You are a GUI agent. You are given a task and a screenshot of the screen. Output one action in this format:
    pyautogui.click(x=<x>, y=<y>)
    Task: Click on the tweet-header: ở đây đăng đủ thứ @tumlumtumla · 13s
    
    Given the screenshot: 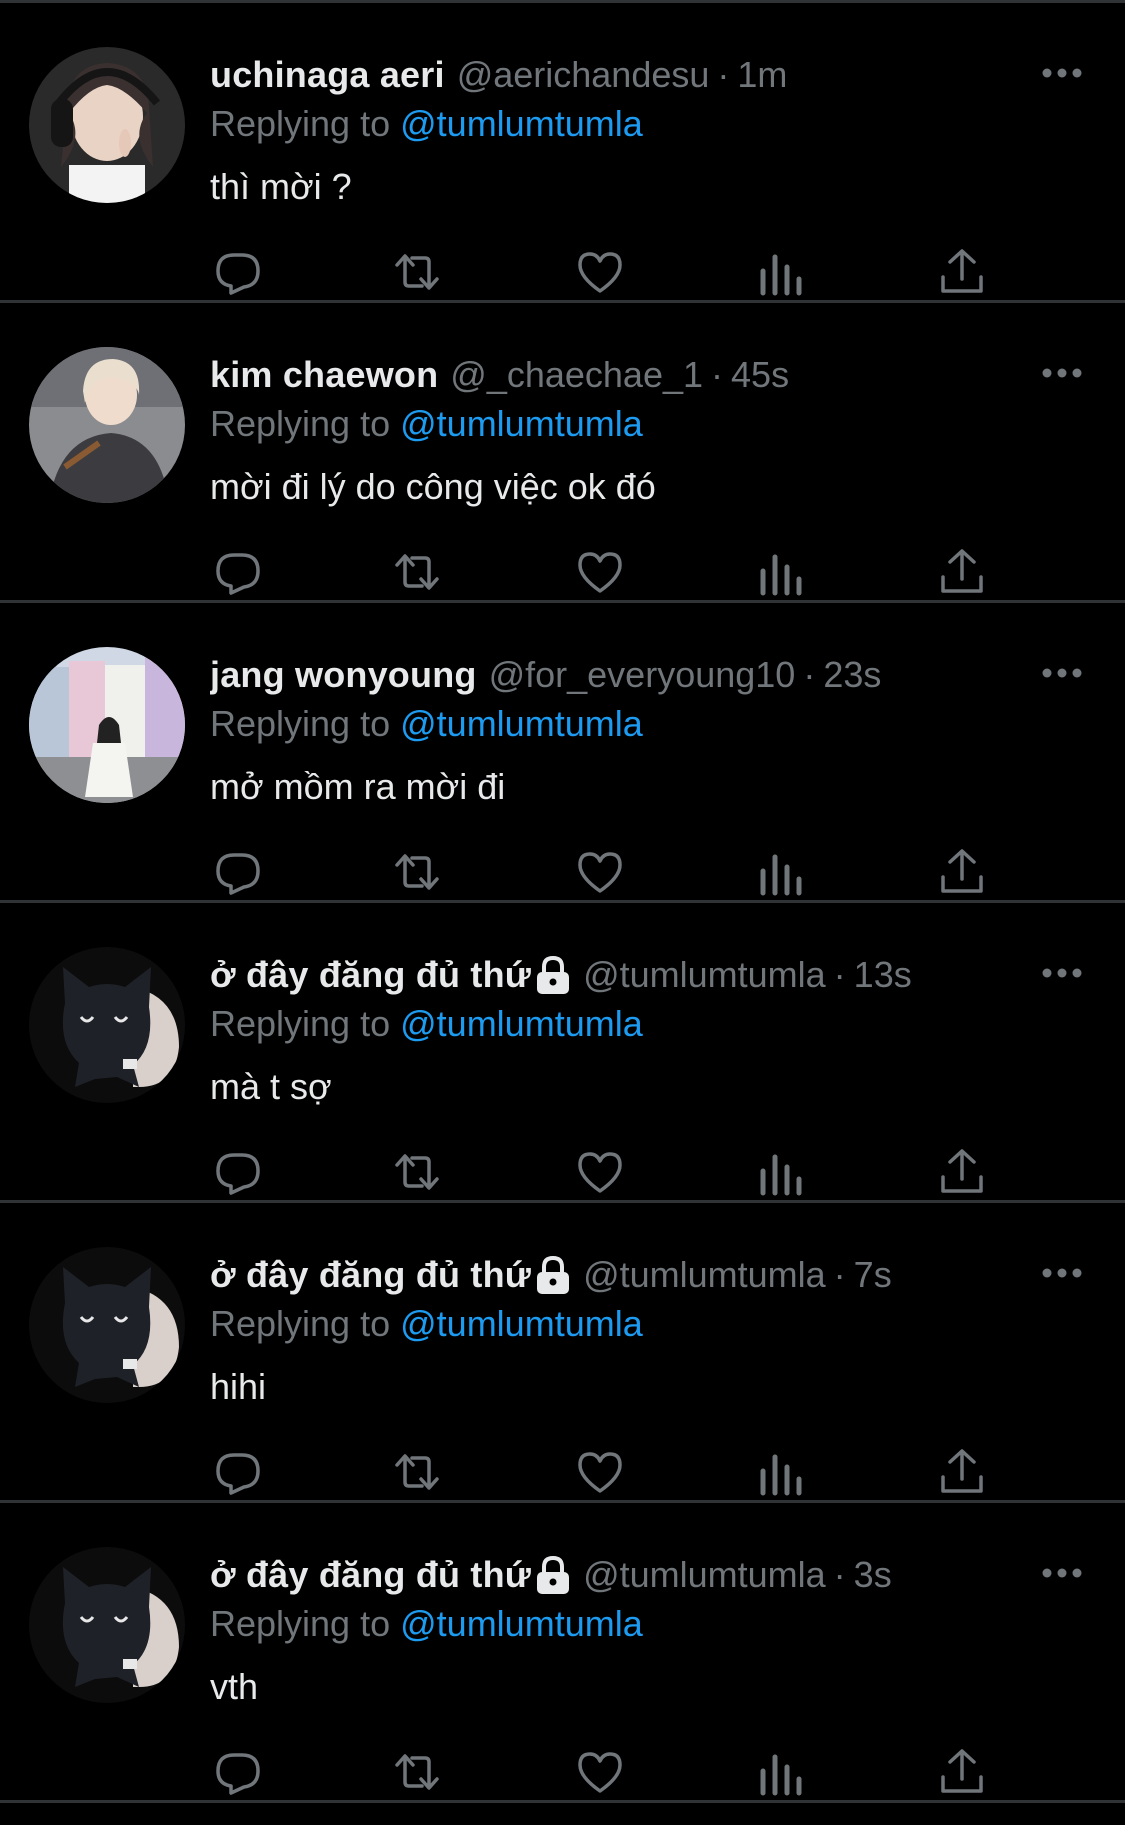 What is the action you would take?
    pyautogui.click(x=567, y=975)
    